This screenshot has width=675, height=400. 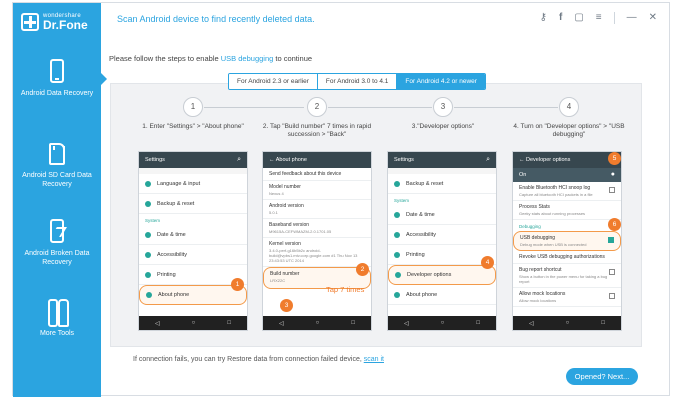 I want to click on logo-product: Dr.Fone, so click(x=65, y=25).